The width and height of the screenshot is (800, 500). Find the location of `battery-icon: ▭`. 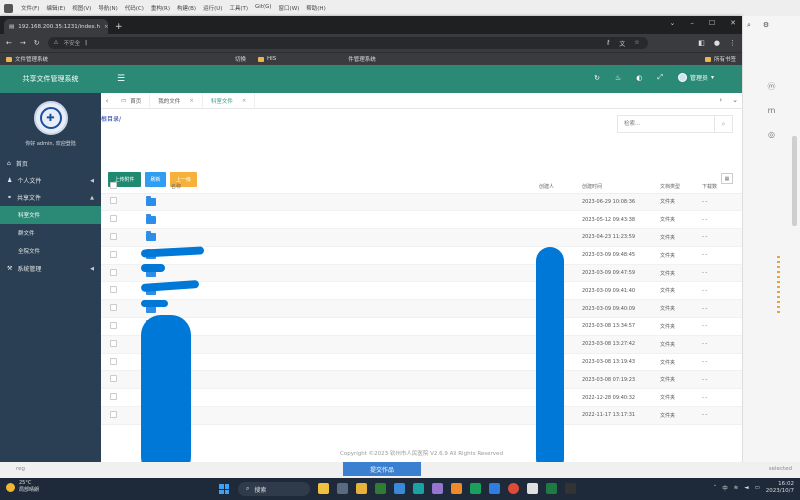

battery-icon: ▭ is located at coordinates (757, 488).